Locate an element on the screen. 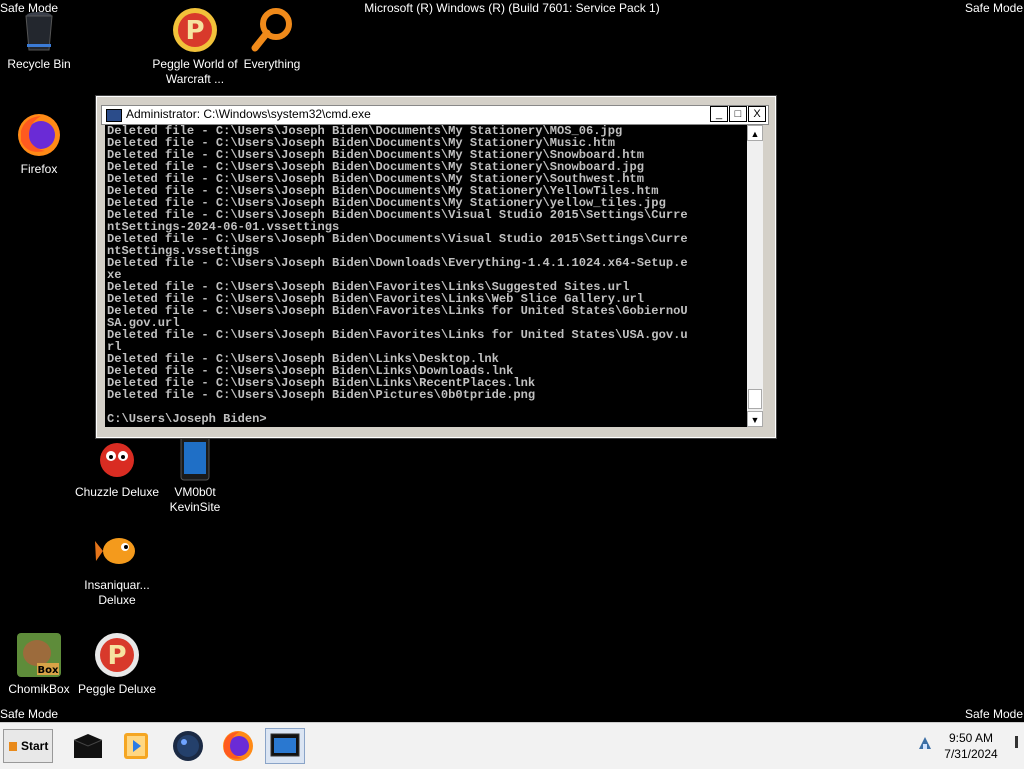 The width and height of the screenshot is (1024, 769). windows-flag-icon is located at coordinates (13, 746).